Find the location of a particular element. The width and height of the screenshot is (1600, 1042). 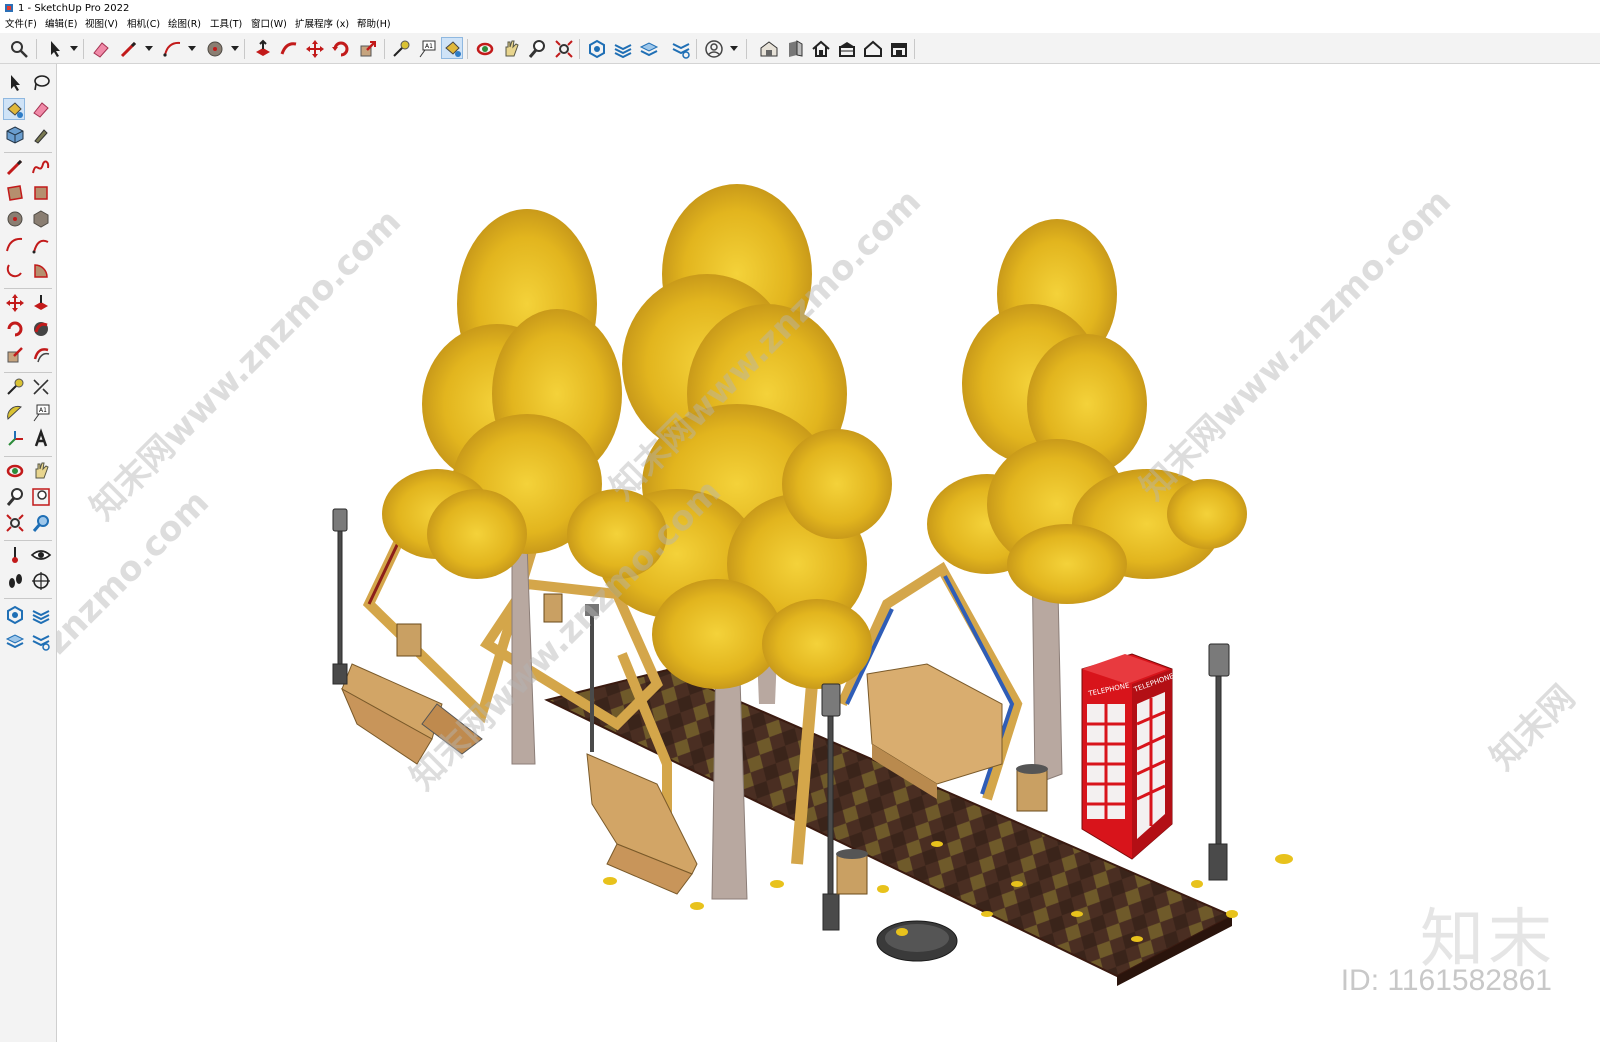

freehand-icon is located at coordinates (41, 167).